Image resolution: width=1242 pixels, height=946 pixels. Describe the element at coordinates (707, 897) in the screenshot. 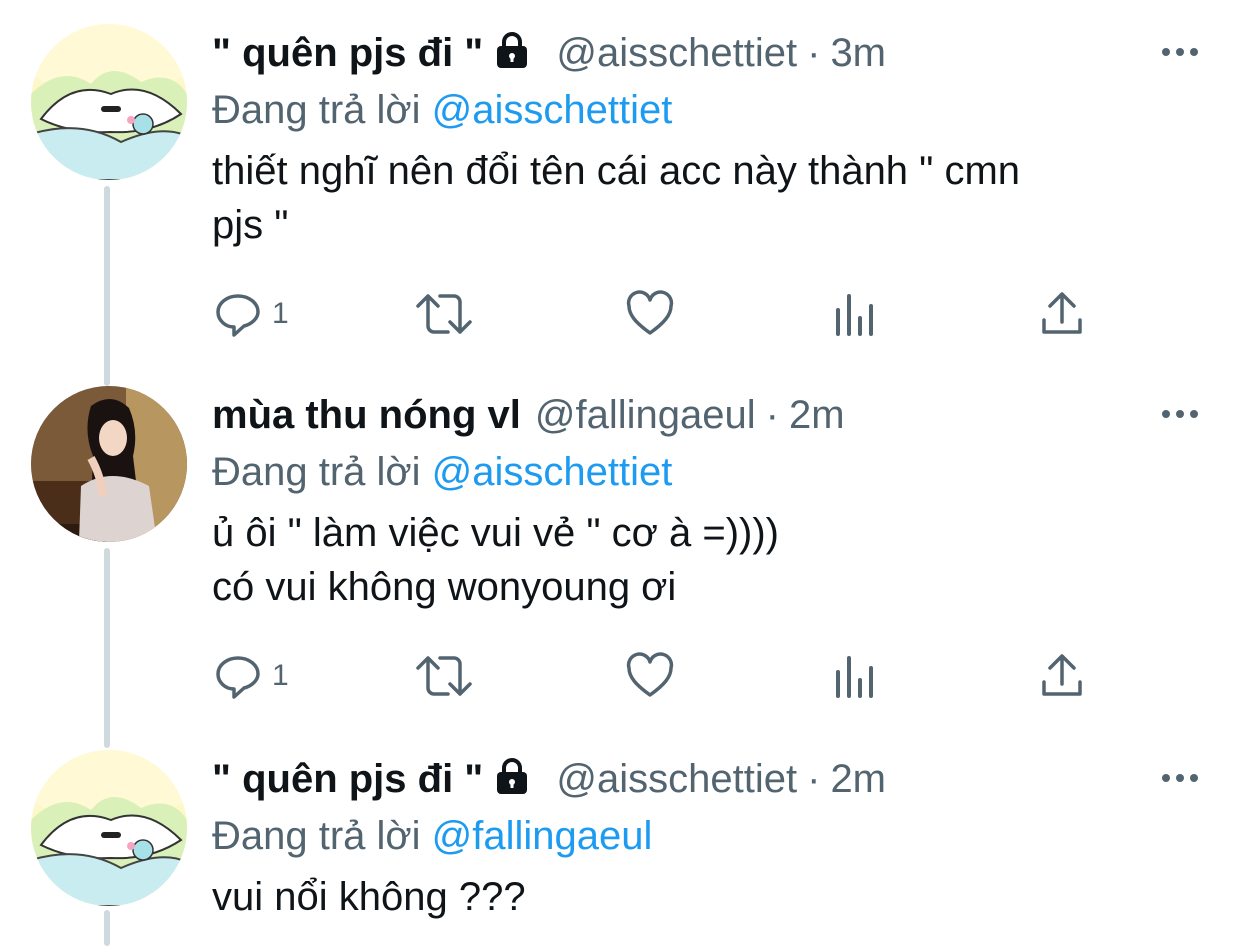

I see `tweet-text: vui nổi không ???` at that location.